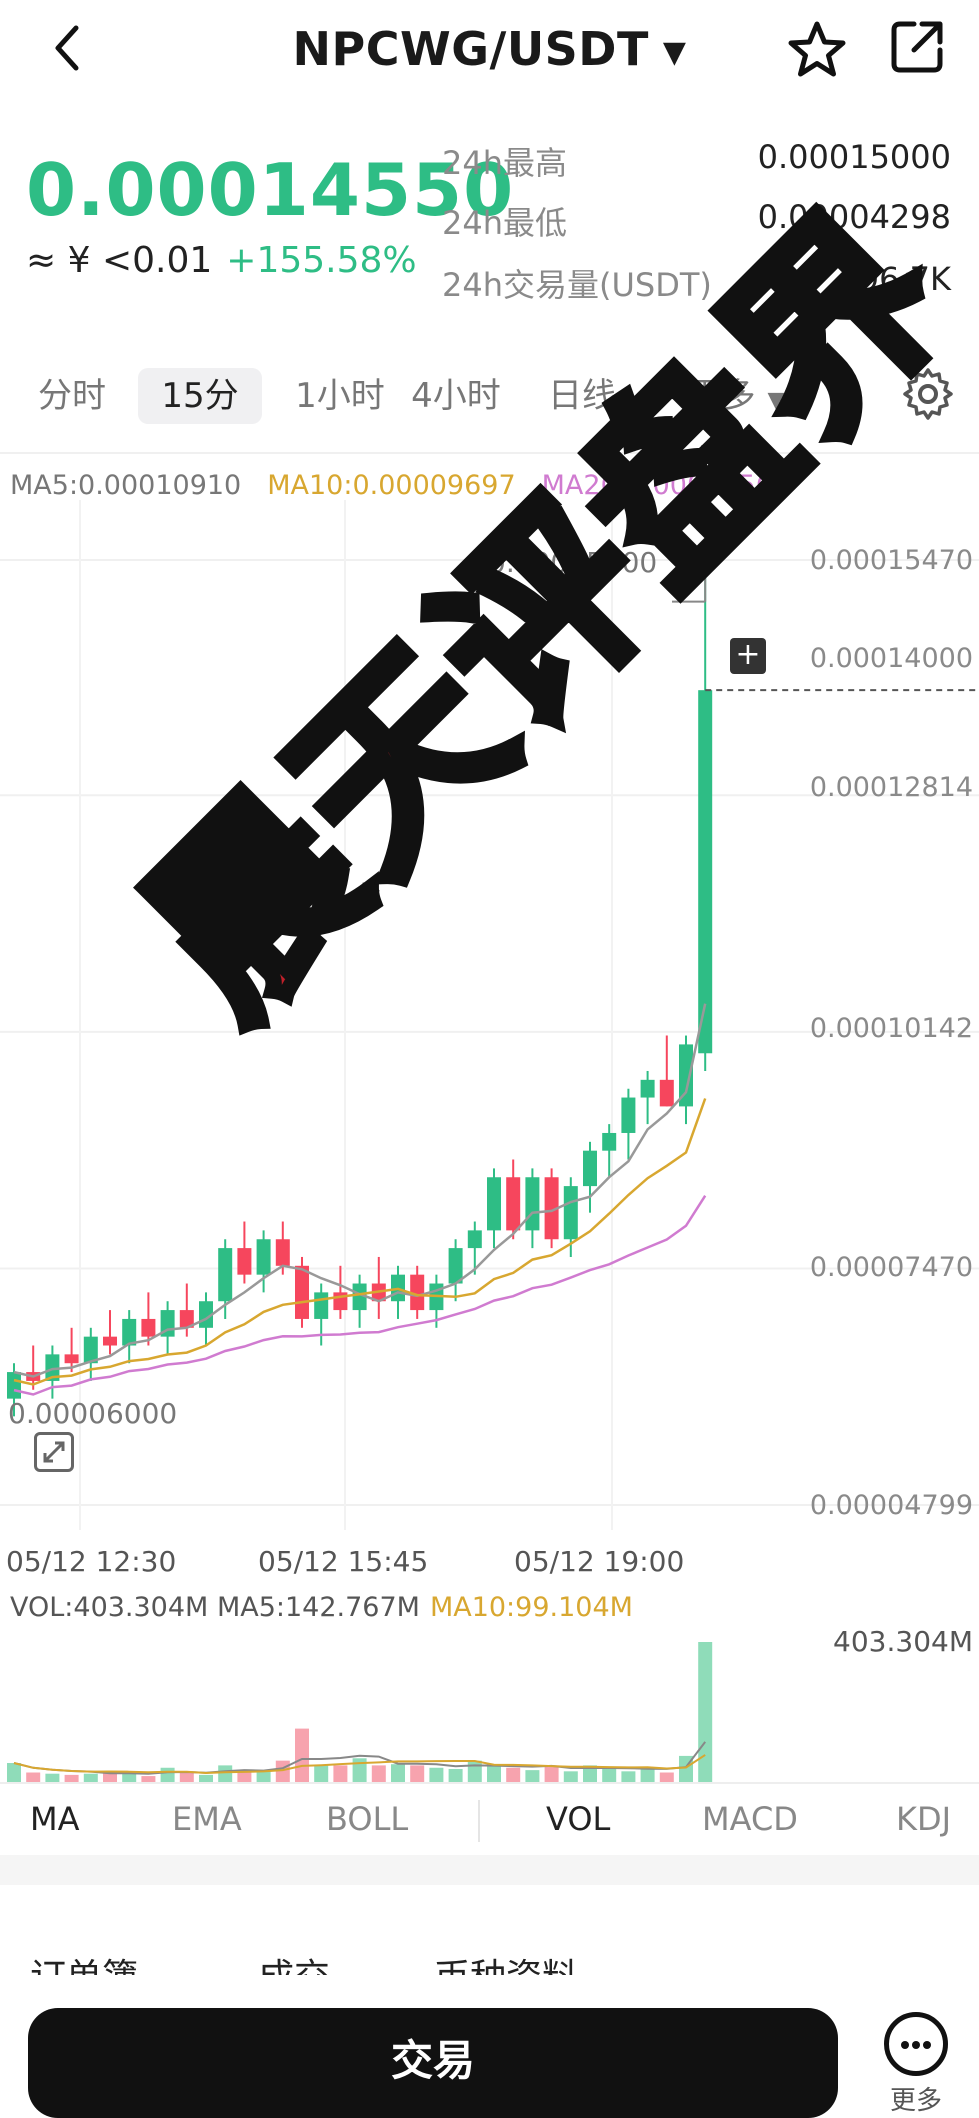 This screenshot has height=2118, width=979. I want to click on left-price-marker: 0.00006000, so click(93, 1413).